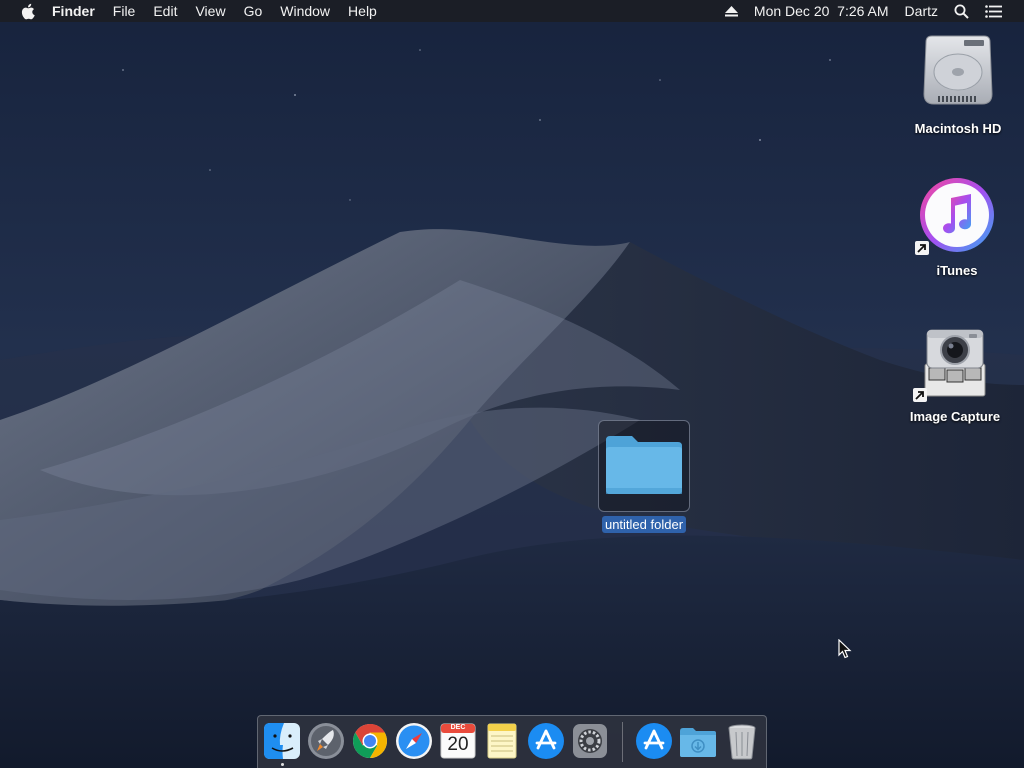 The image size is (1024, 768). I want to click on calendar-day: 20, so click(458, 744).